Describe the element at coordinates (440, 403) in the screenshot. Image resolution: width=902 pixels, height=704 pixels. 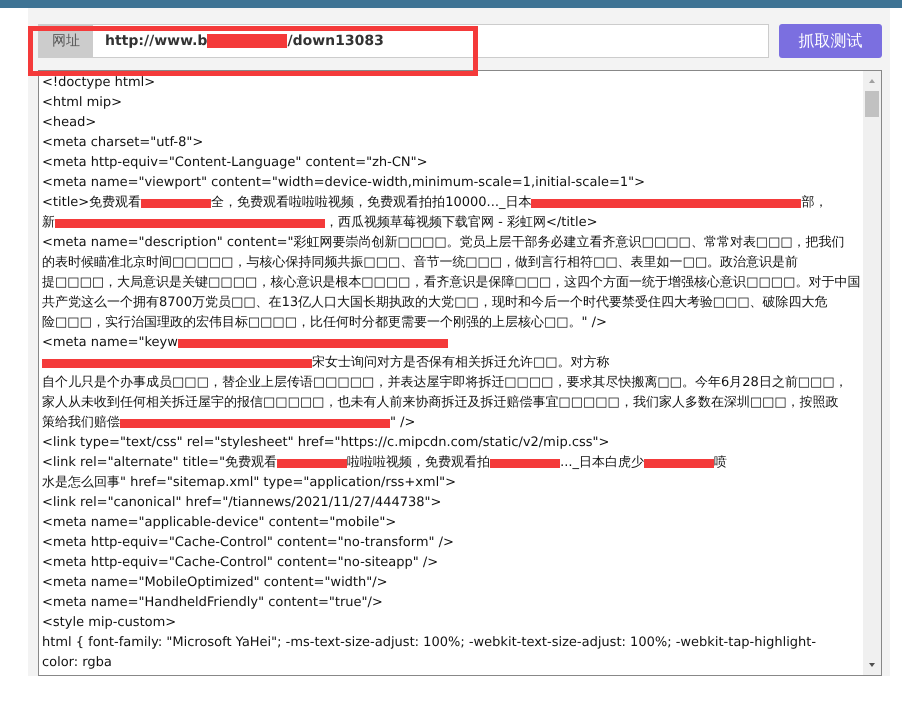
I see `code-text: 家人从未收到任何相关拆迁屋宇的报信□□□□□，也未有人前来协商拆迁及拆迁赔偿事宜□□□□□，我们家人多数在深圳□□□，按照政` at that location.